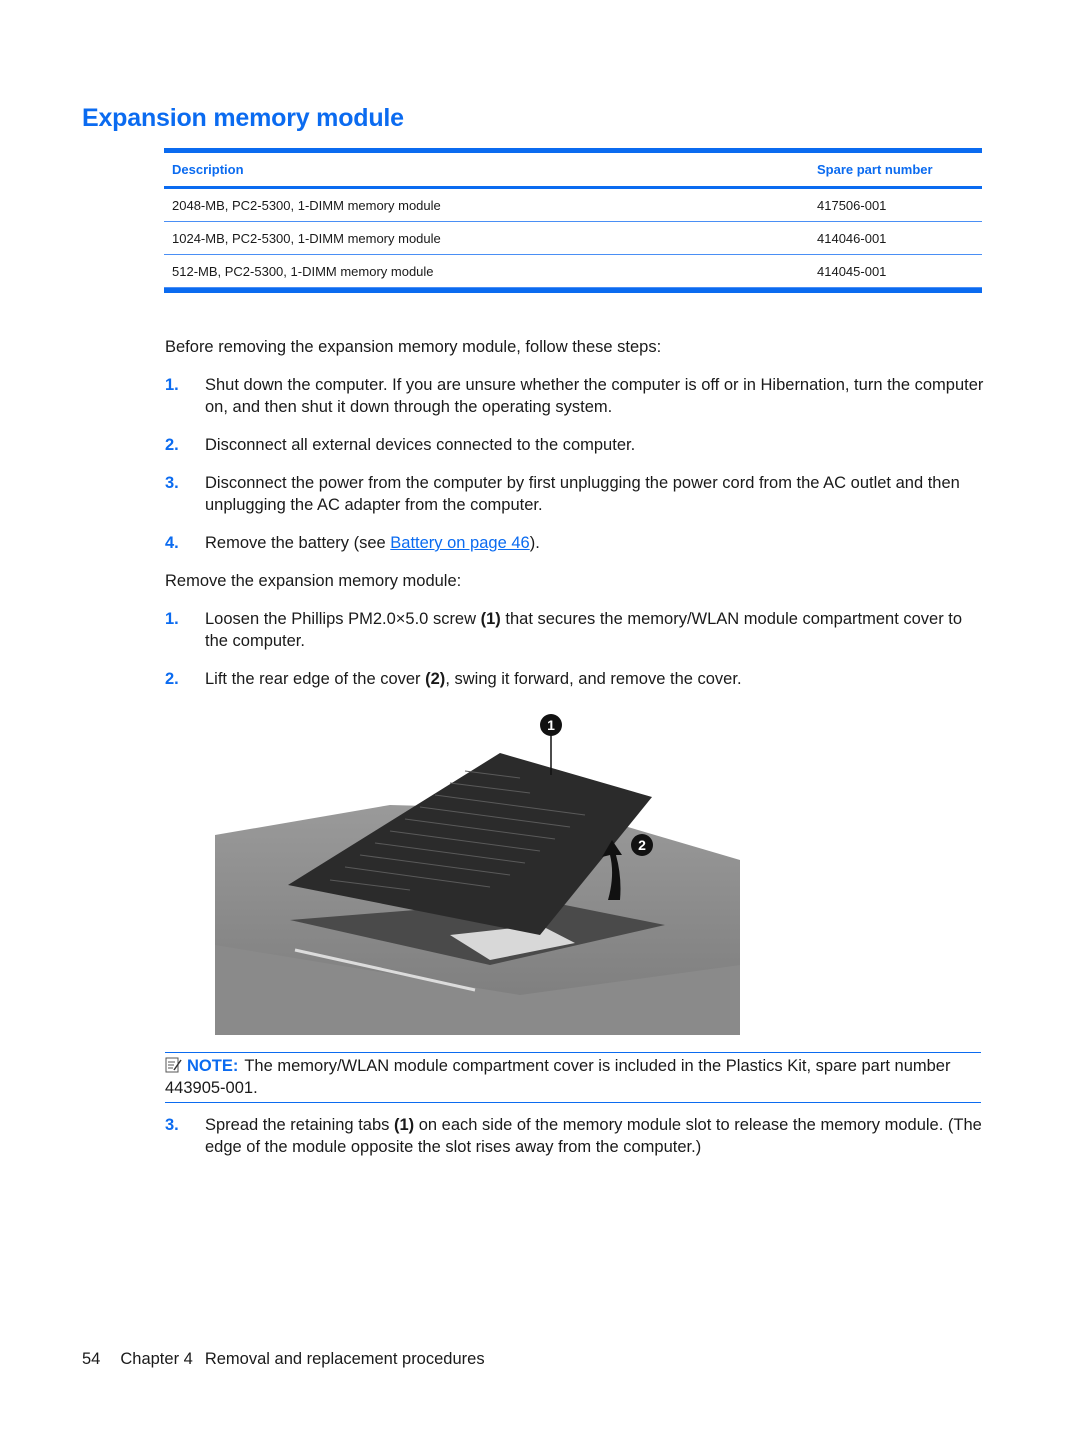 The width and height of the screenshot is (1080, 1437). I want to click on callout-ref: (2), so click(435, 679).